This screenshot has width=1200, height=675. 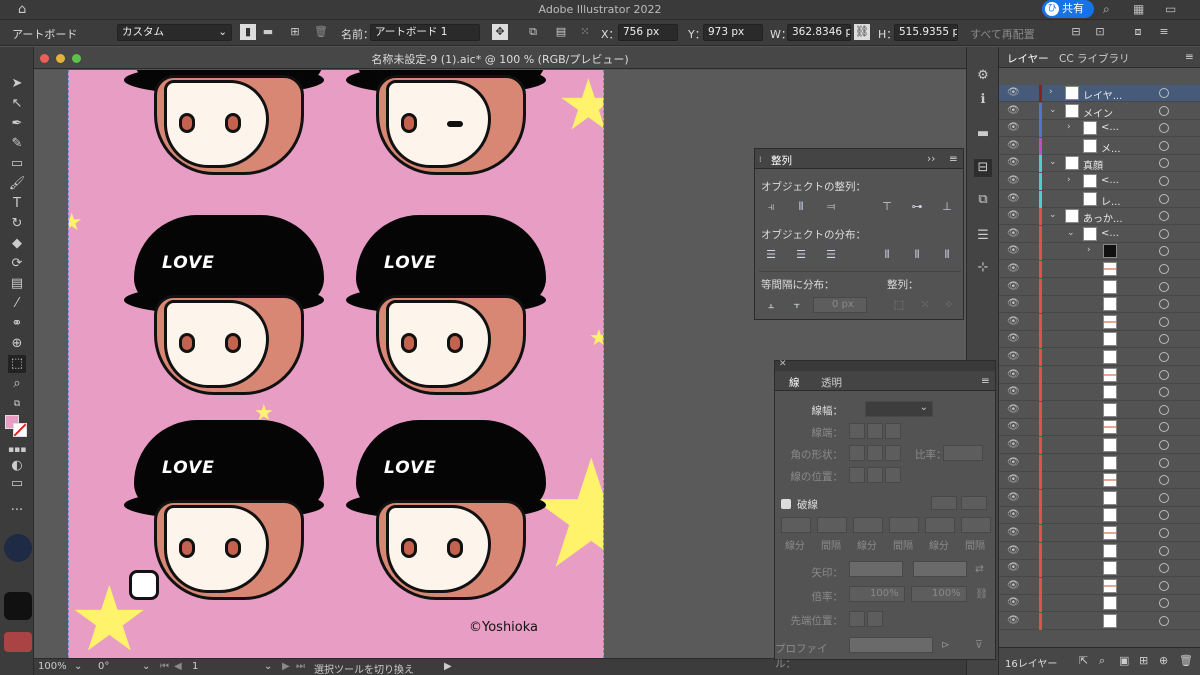 What do you see at coordinates (939, 594) in the screenshot?
I see `end-scale-input: 100%` at bounding box center [939, 594].